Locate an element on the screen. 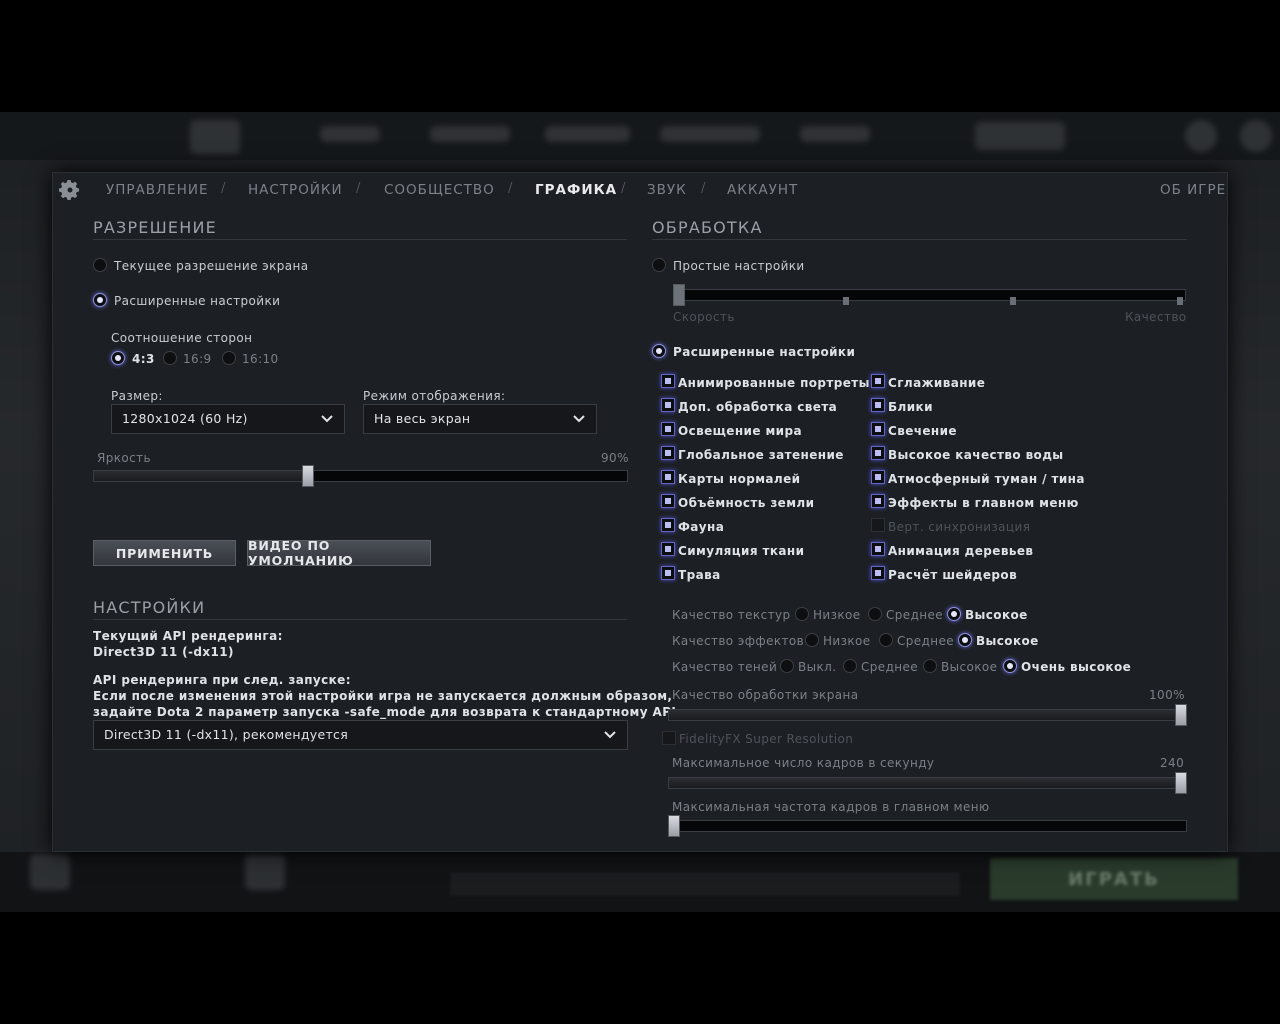 The image size is (1280, 1024). current-api-value: Direct3D 11 (-dx11) is located at coordinates (163, 652).